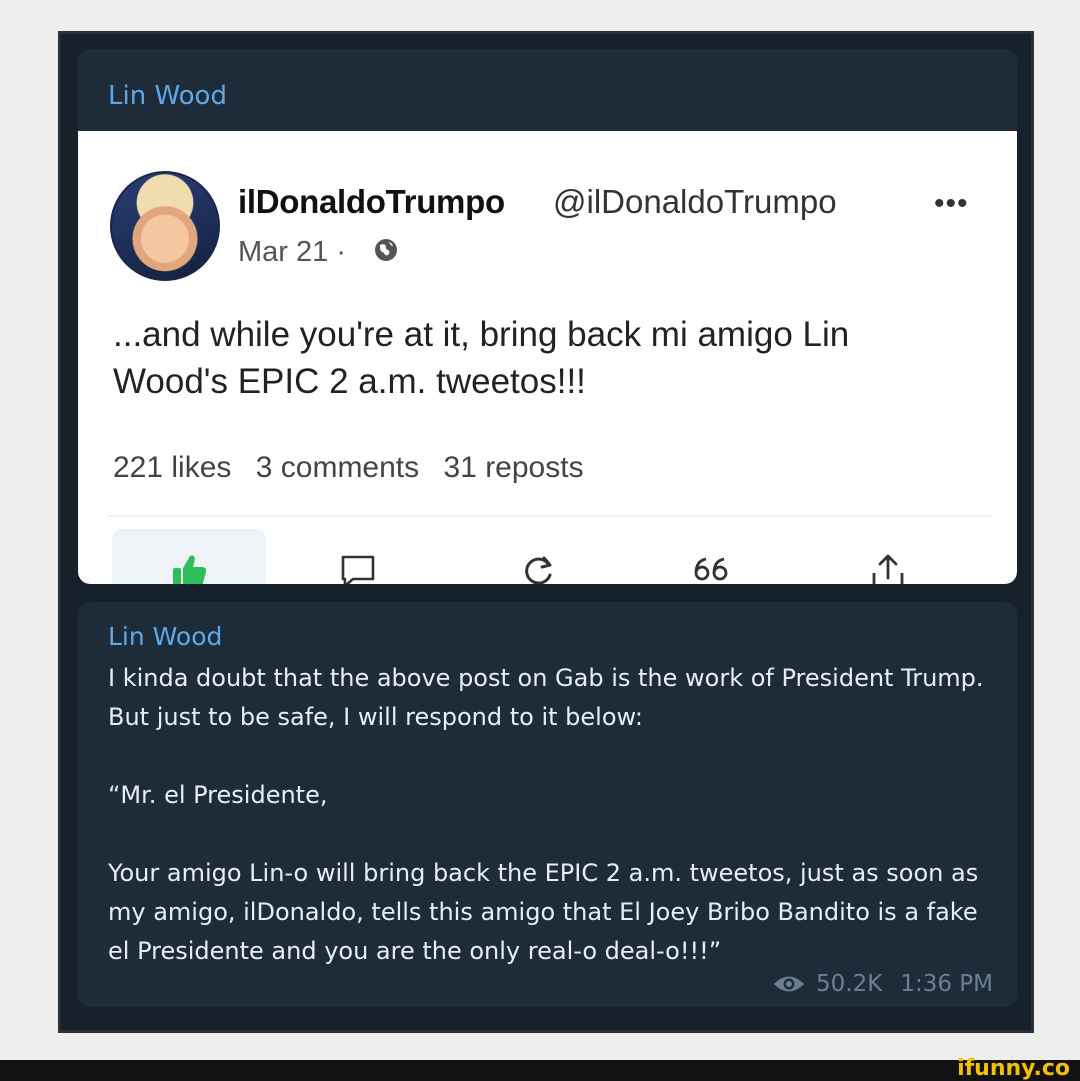  What do you see at coordinates (695, 202) in the screenshot?
I see `post-author-handle: @ilDonaldoTrumpo` at bounding box center [695, 202].